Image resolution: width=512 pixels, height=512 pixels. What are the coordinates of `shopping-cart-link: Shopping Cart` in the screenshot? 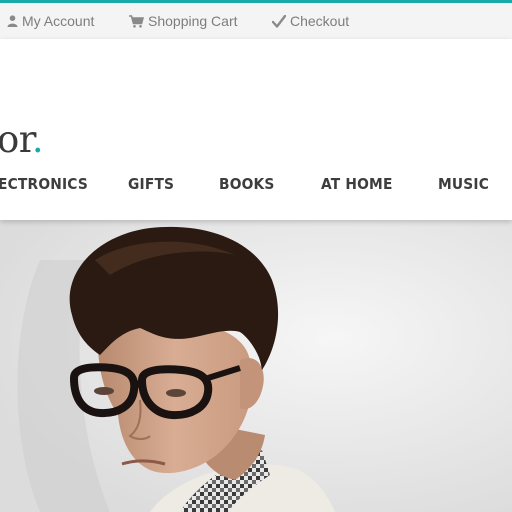 It's located at (183, 21).